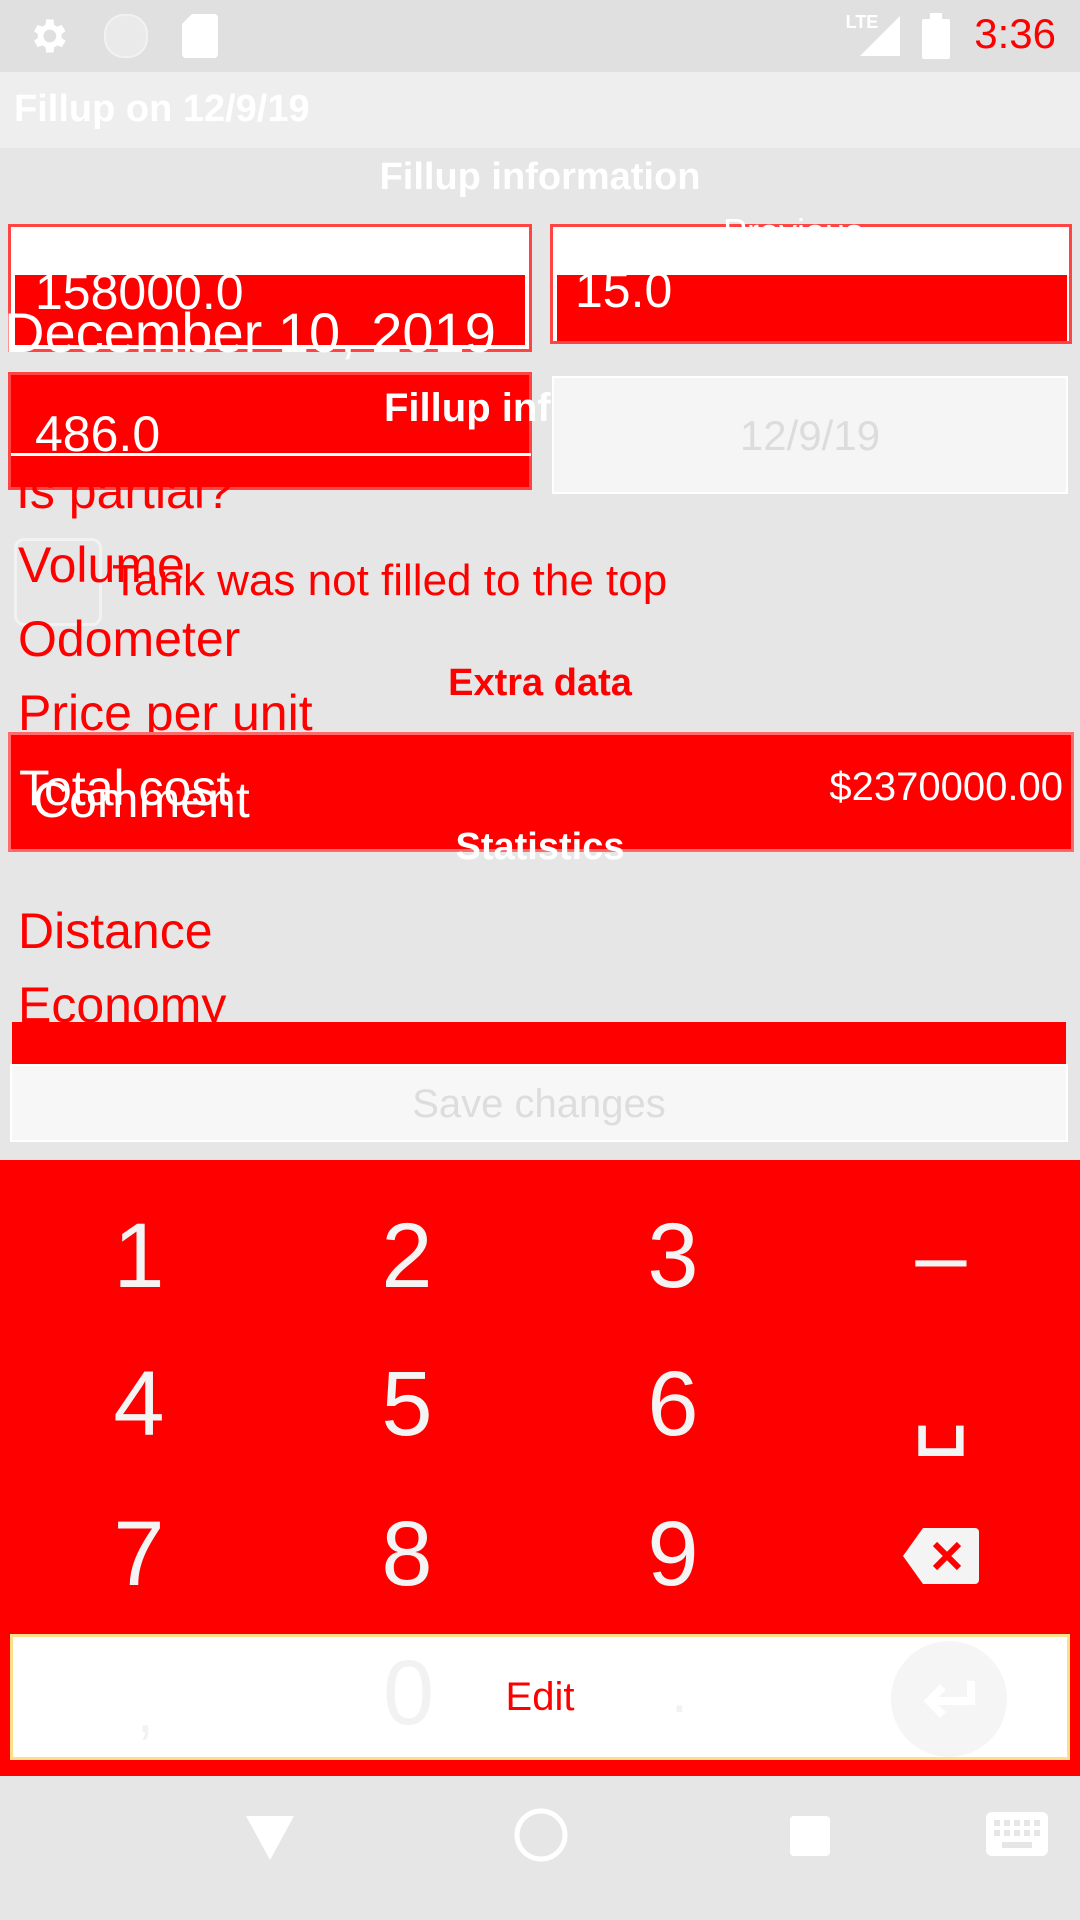 The height and width of the screenshot is (1920, 1080). Describe the element at coordinates (1017, 1836) in the screenshot. I see `keyboard-icon` at that location.